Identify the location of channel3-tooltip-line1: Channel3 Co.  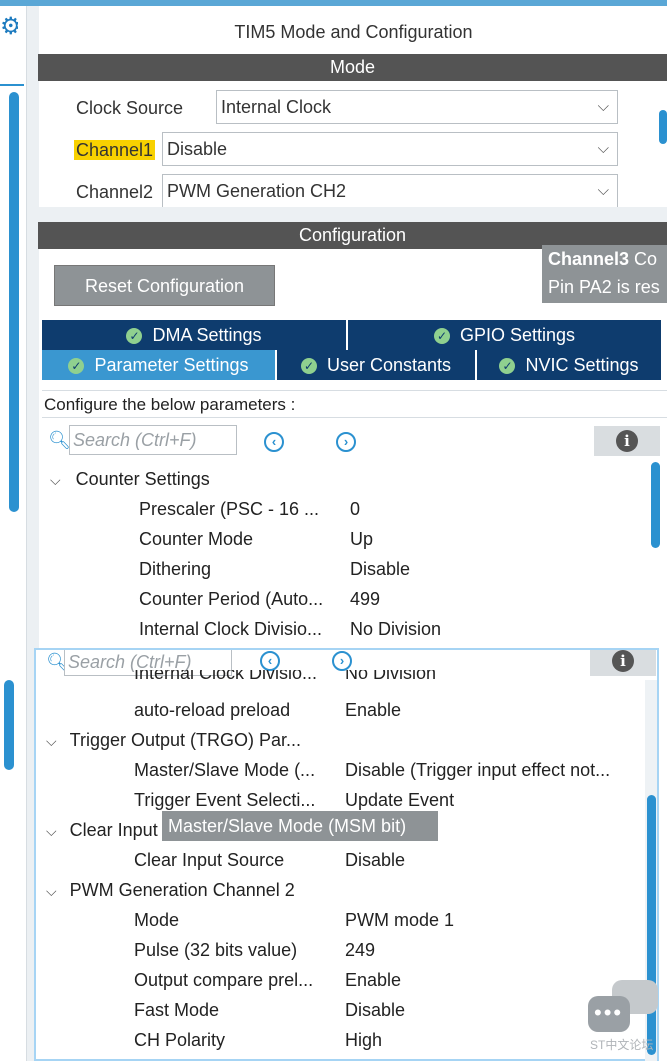
(603, 259).